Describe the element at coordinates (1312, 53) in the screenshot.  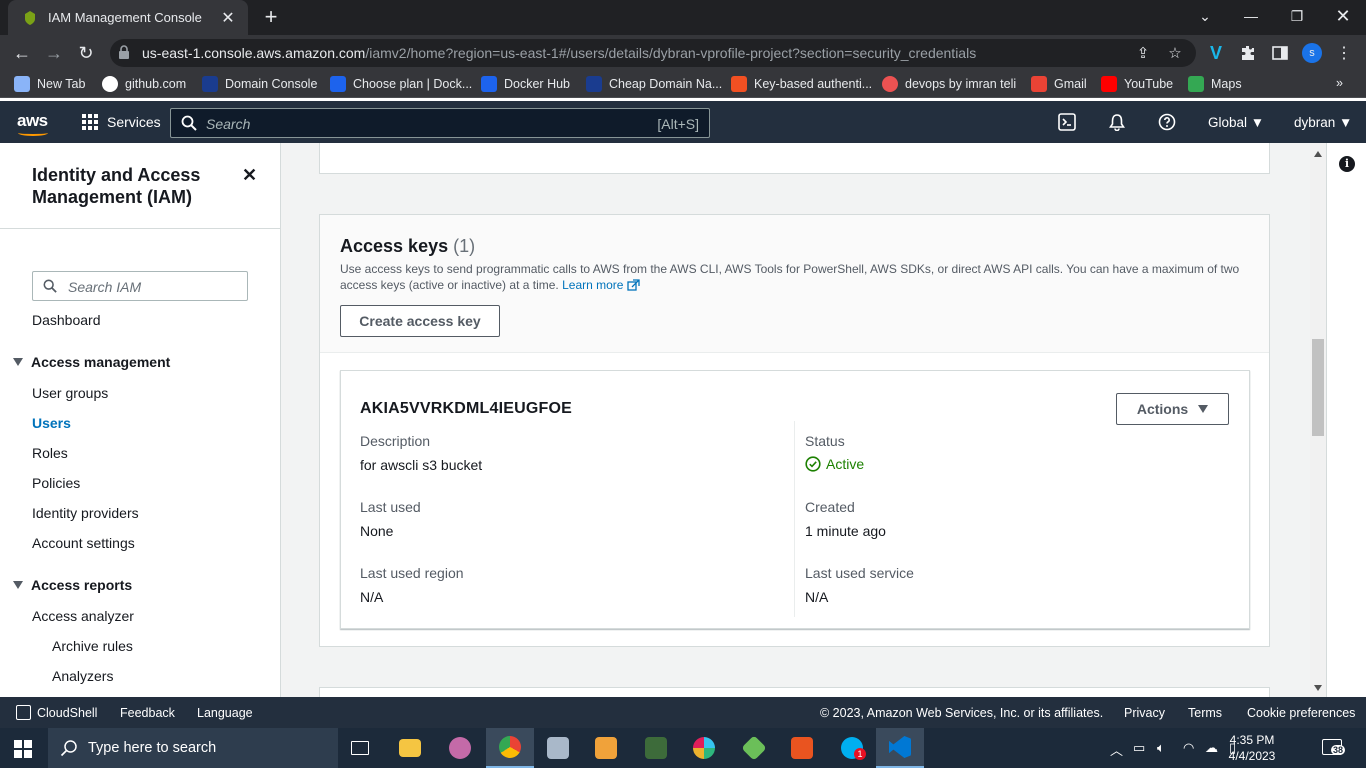
I see `profile-avatar: s` at that location.